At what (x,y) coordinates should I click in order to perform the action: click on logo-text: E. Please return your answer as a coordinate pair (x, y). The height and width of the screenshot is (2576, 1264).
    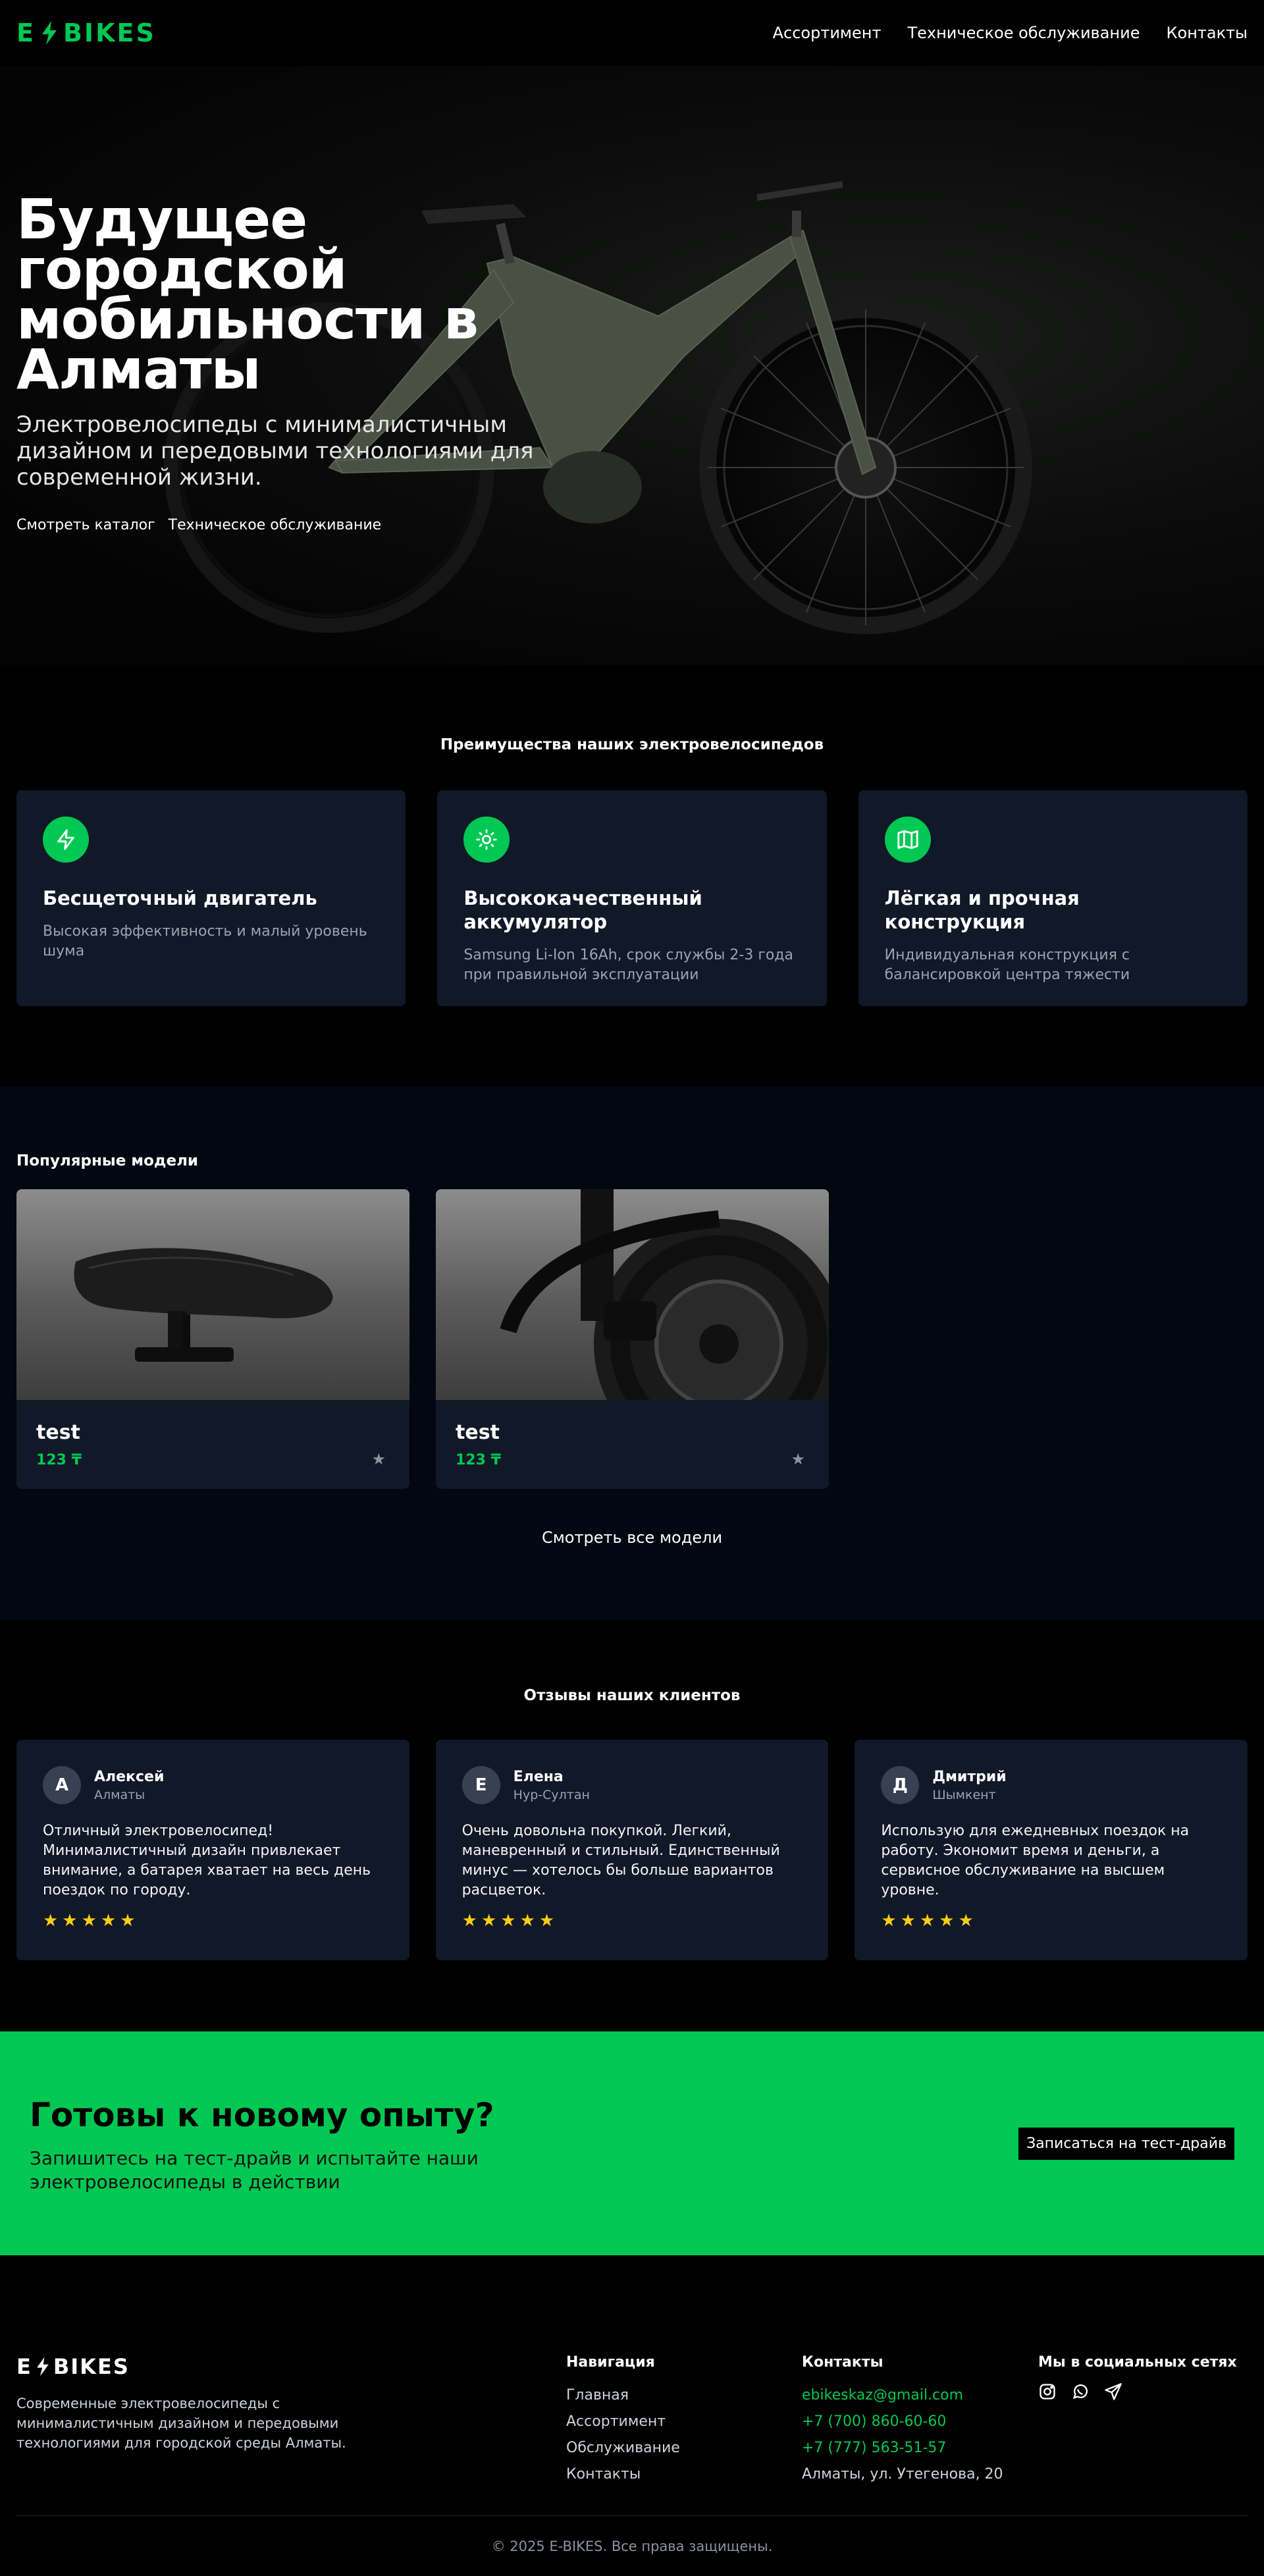
    Looking at the image, I should click on (26, 32).